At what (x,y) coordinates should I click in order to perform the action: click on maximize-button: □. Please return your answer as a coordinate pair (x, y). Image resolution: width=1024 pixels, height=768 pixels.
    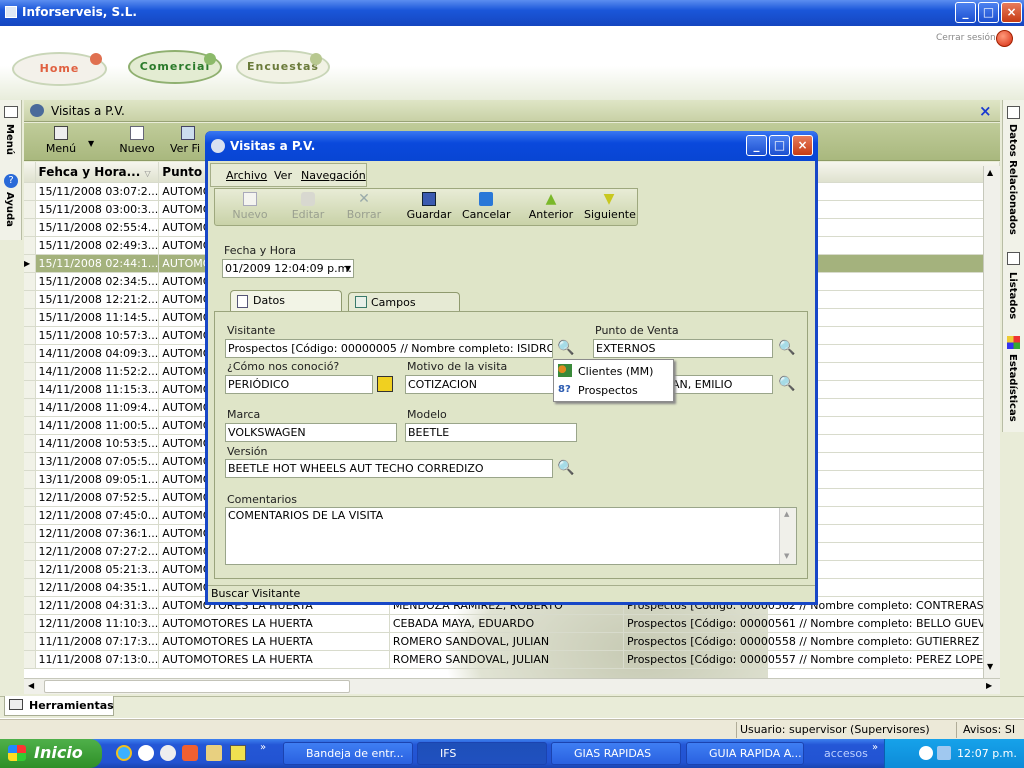
    Looking at the image, I should click on (988, 12).